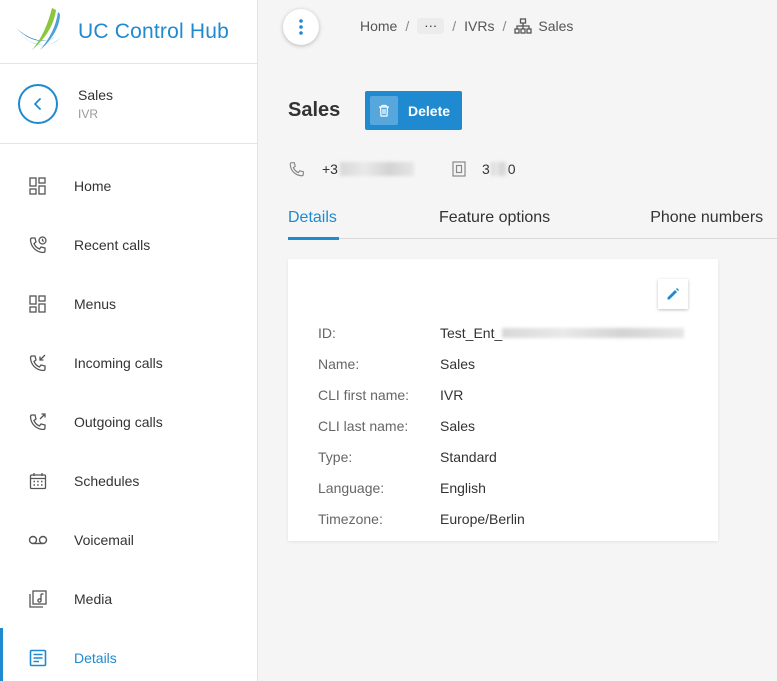  I want to click on chevron-left-icon, so click(37, 103).